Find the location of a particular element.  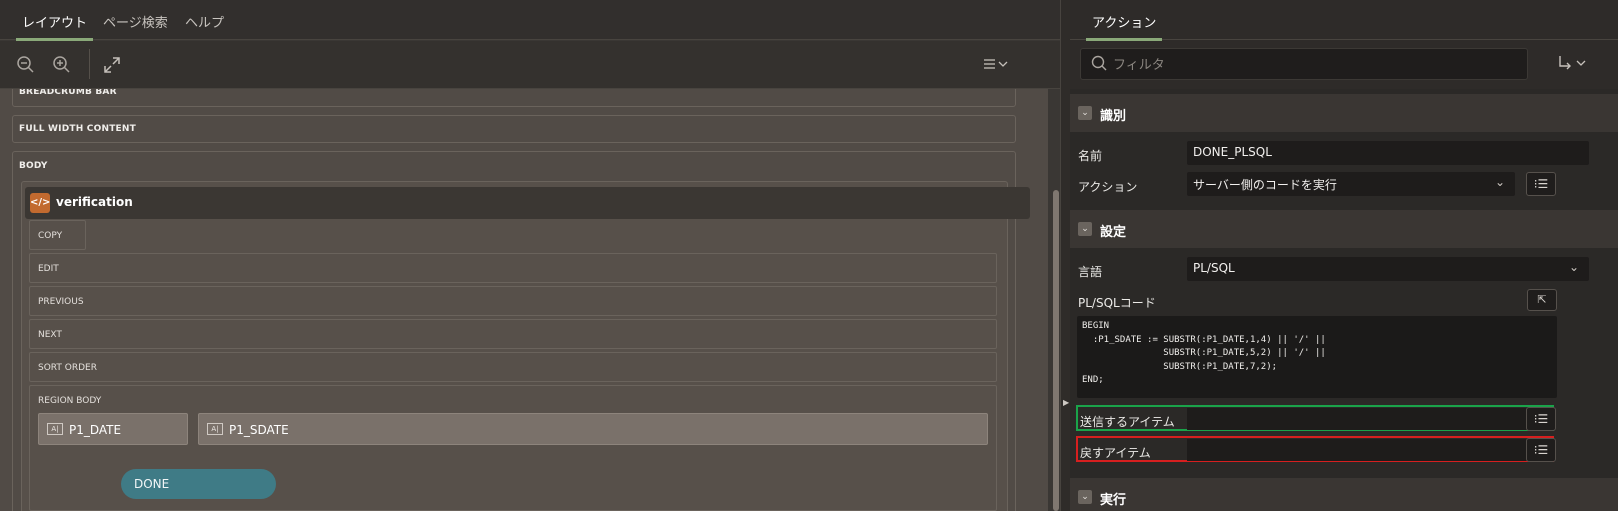

toolbar-divider is located at coordinates (89, 64).